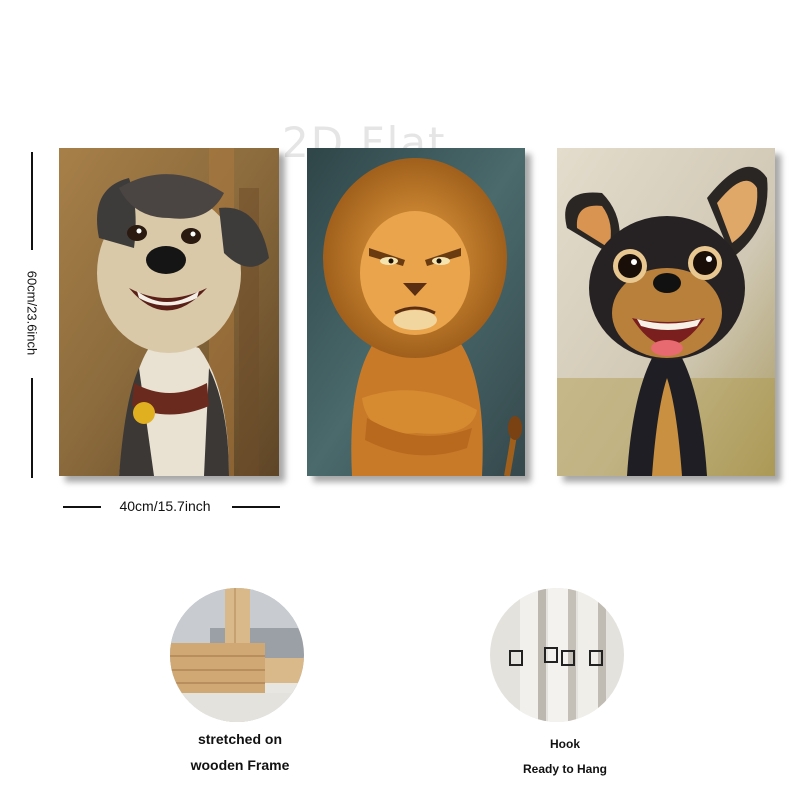 Image resolution: width=800 pixels, height=800 pixels. I want to click on height-line-bottom, so click(32, 428).